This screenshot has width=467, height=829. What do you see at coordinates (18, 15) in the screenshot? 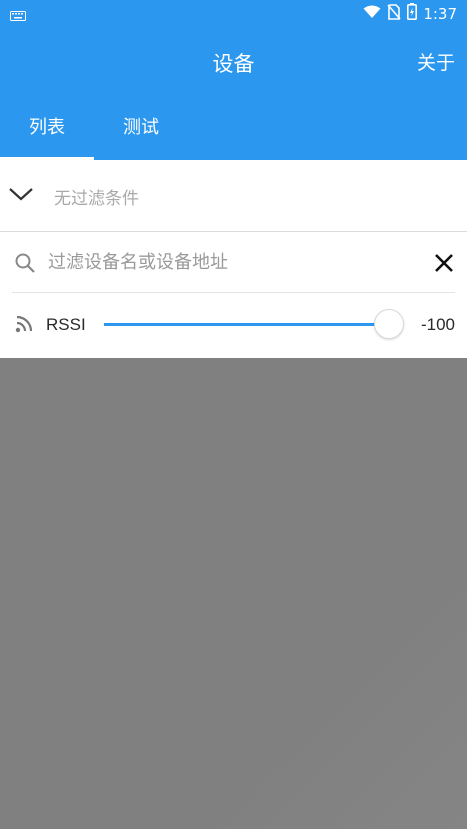
I see `keyboard-icon` at bounding box center [18, 15].